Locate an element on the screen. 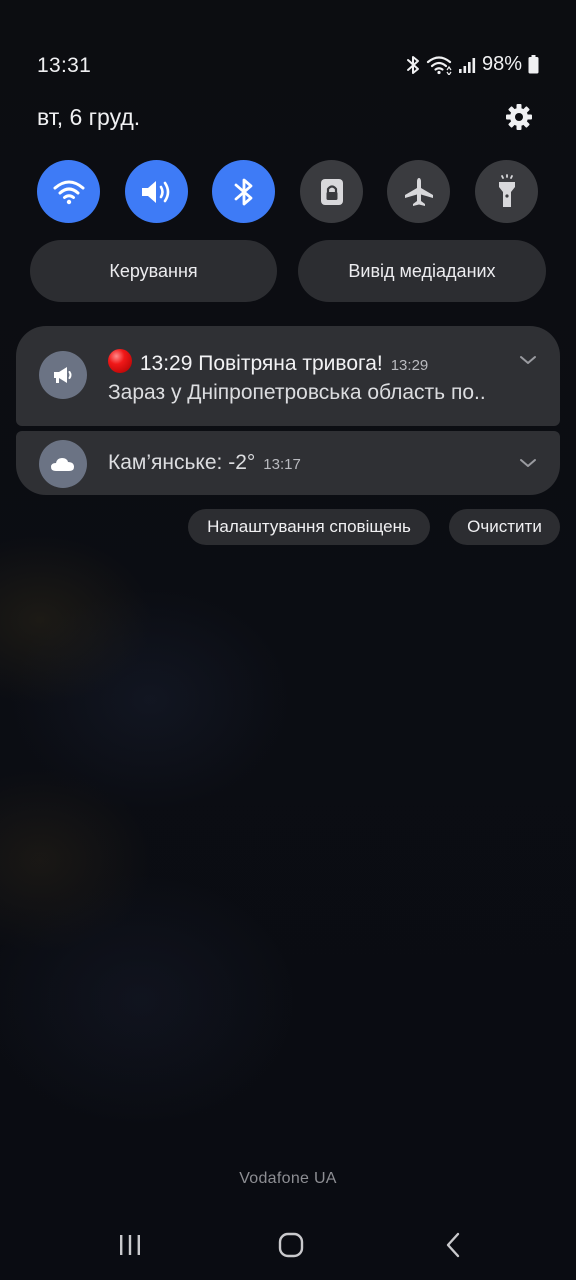 The width and height of the screenshot is (576, 1280). lock-icon is located at coordinates (331, 191).